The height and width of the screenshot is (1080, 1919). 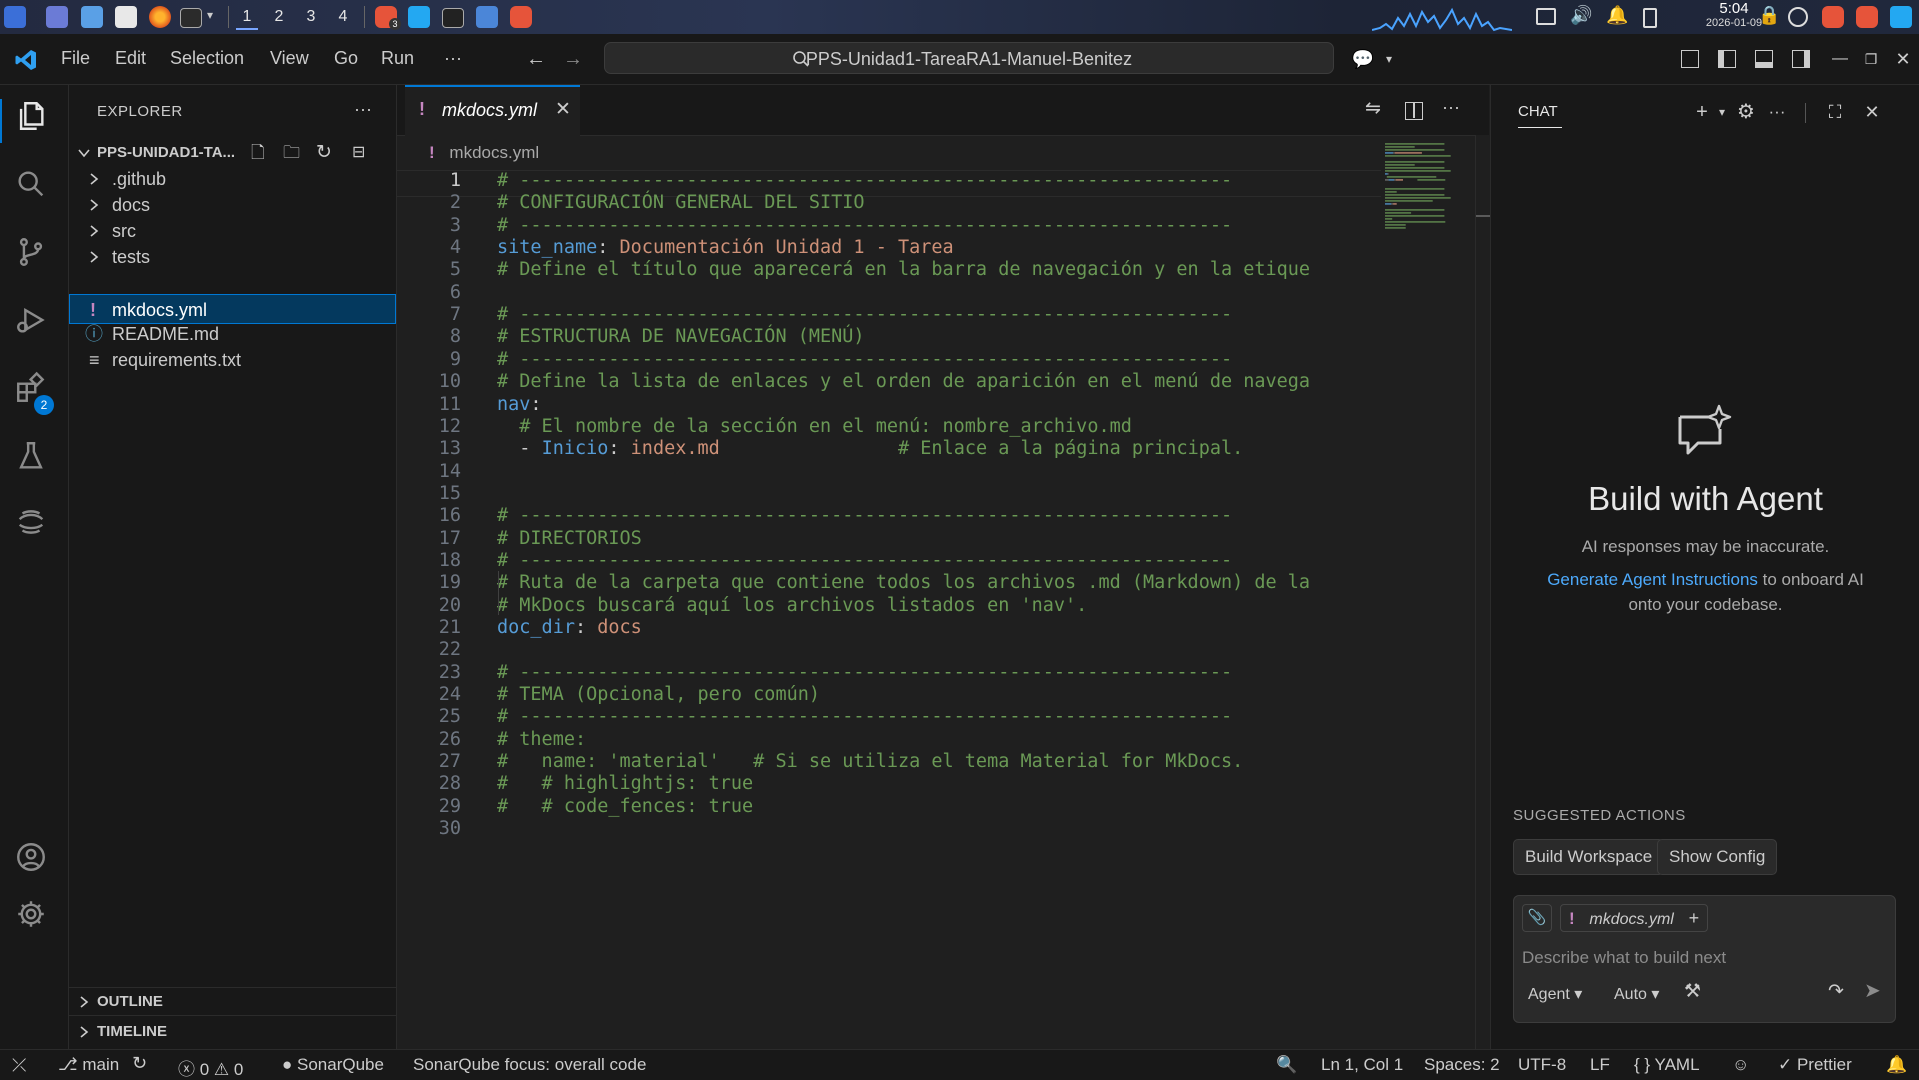 I want to click on sonarqube-focus: SonarQube focus: overall code, so click(x=529, y=1065).